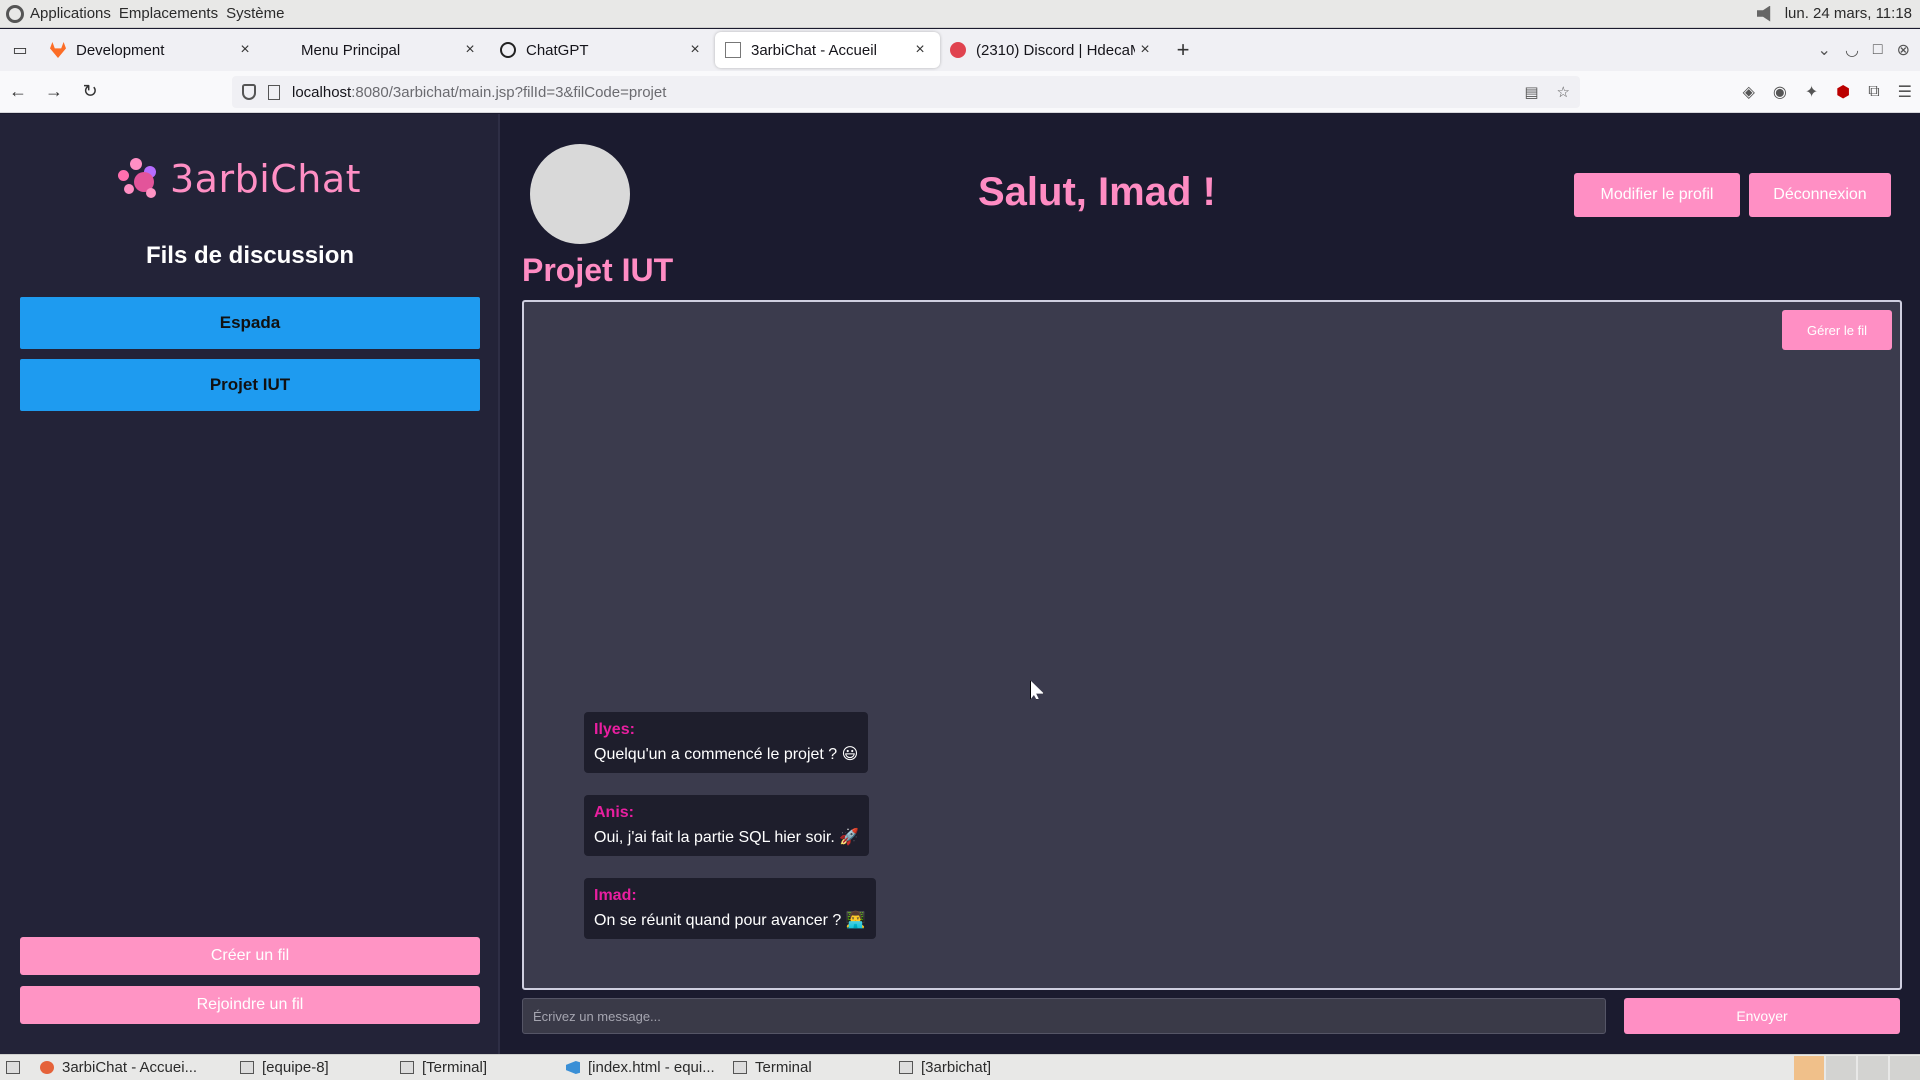 This screenshot has width=1920, height=1080. I want to click on pocket-icon: ◈, so click(1749, 92).